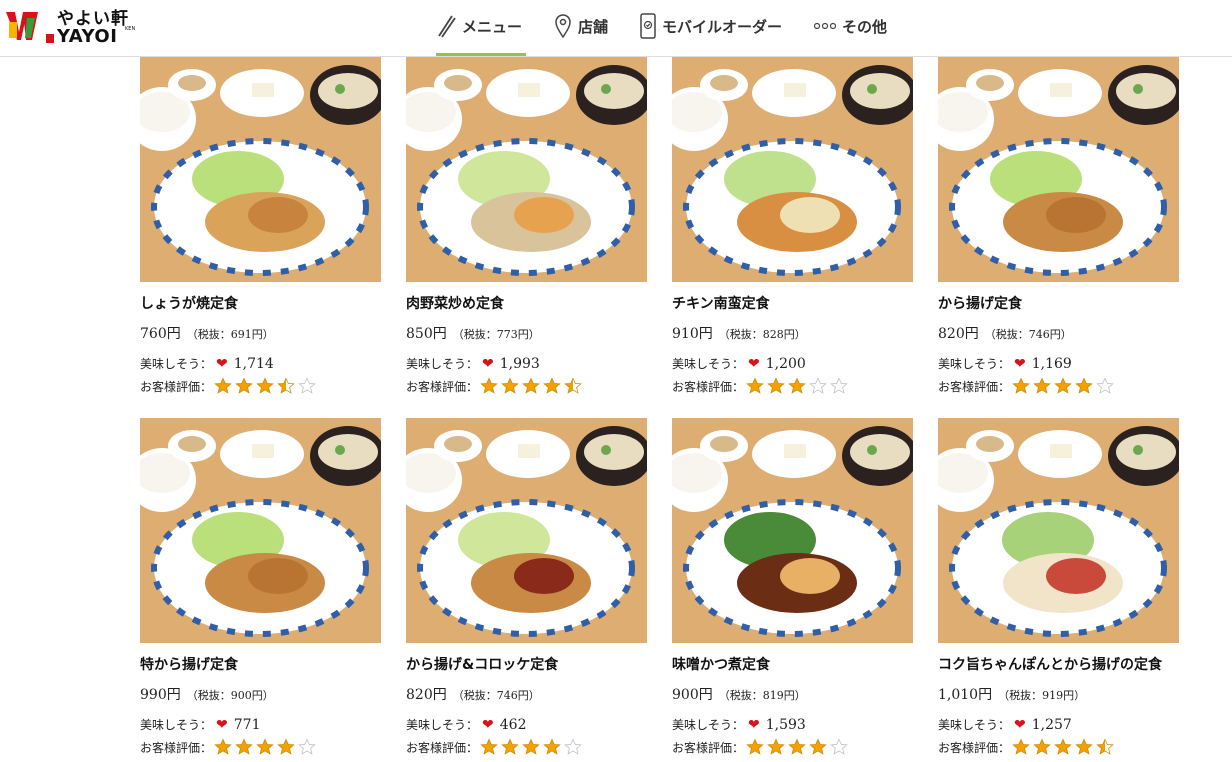 The height and width of the screenshot is (762, 1232). Describe the element at coordinates (785, 725) in the screenshot. I see `likes-count: 1,593` at that location.